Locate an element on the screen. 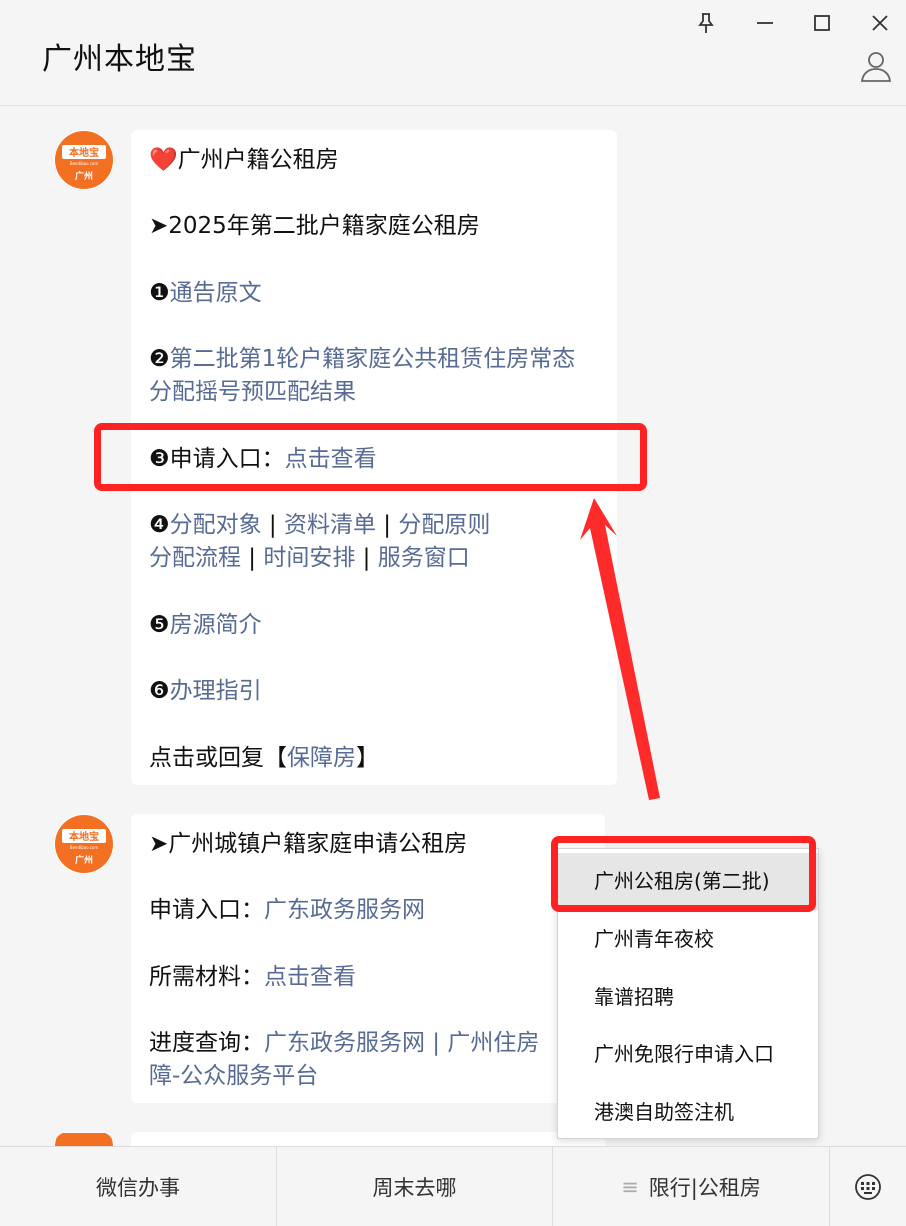 The width and height of the screenshot is (906, 1226). menu-traffic-rental: ≡ 限行|公租房 is located at coordinates (691, 1186).